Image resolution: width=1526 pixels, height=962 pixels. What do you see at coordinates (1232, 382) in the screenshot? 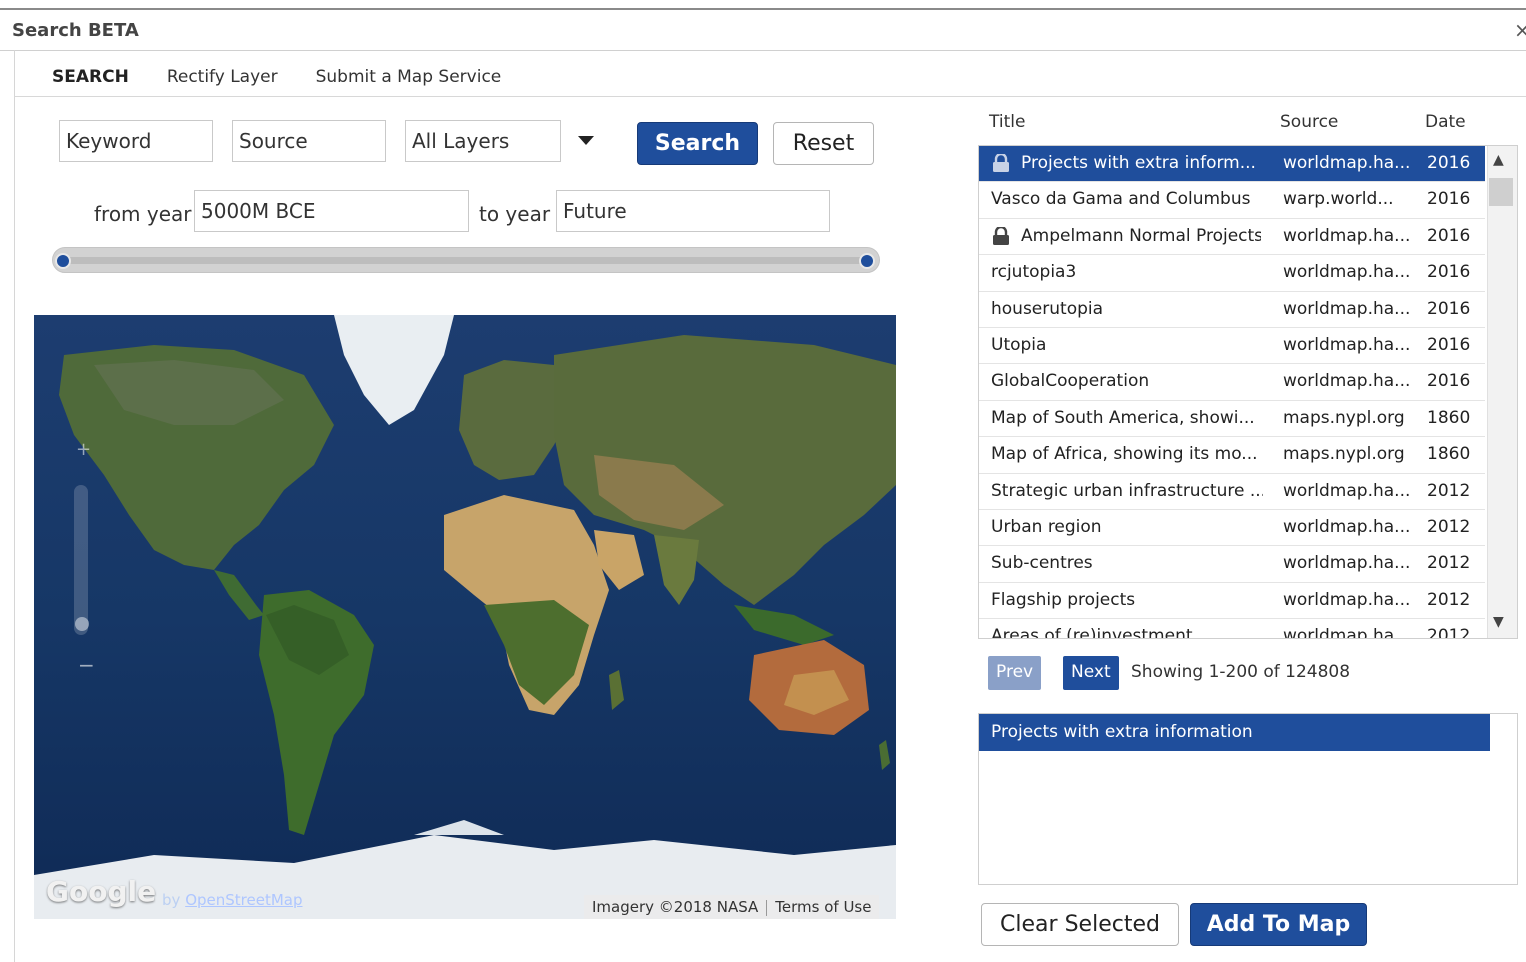
I see `table-row: GlobalCooperation worldmap.ha... 2016` at bounding box center [1232, 382].